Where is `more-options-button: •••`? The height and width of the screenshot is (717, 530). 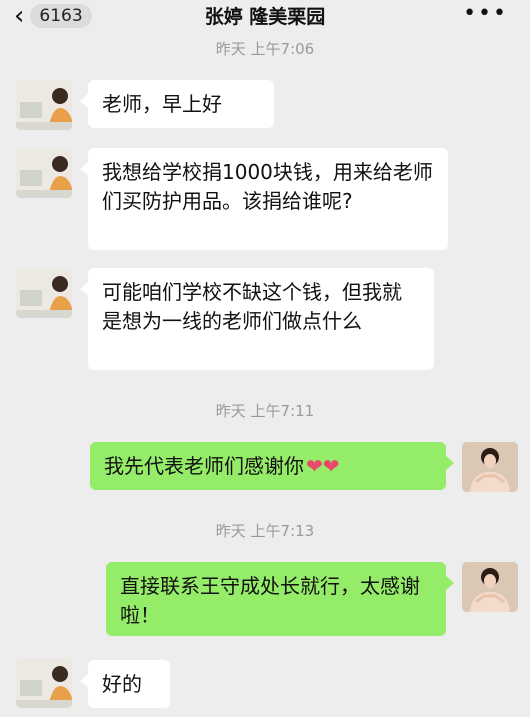
more-options-button: ••• is located at coordinates (485, 14).